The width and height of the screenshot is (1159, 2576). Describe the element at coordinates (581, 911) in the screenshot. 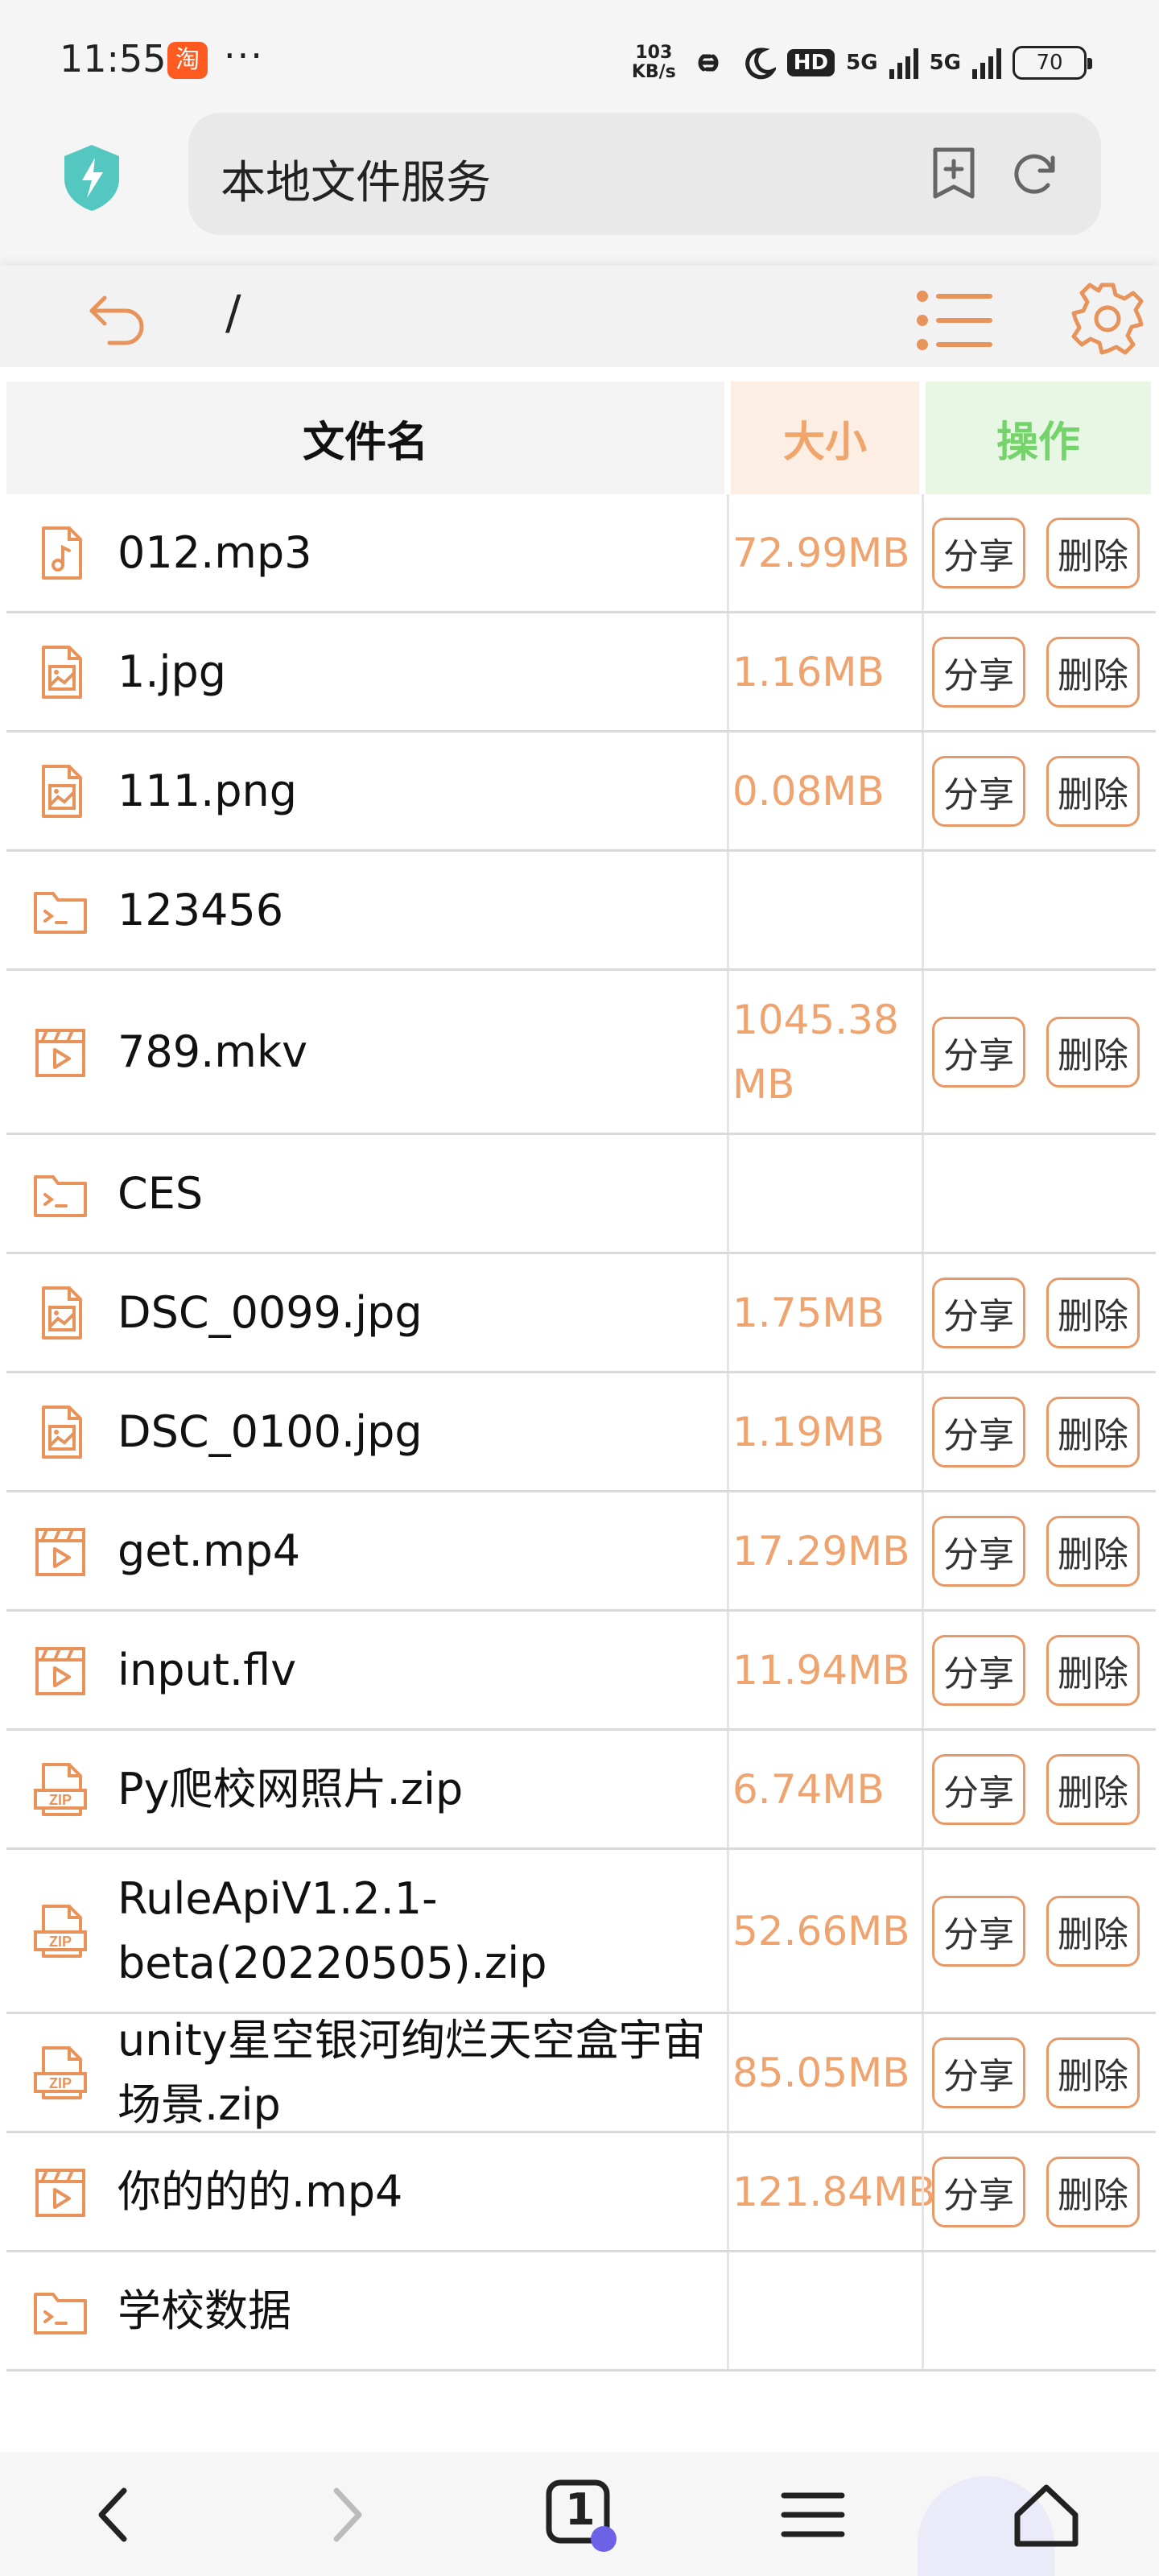

I see `table-row: 123456` at that location.